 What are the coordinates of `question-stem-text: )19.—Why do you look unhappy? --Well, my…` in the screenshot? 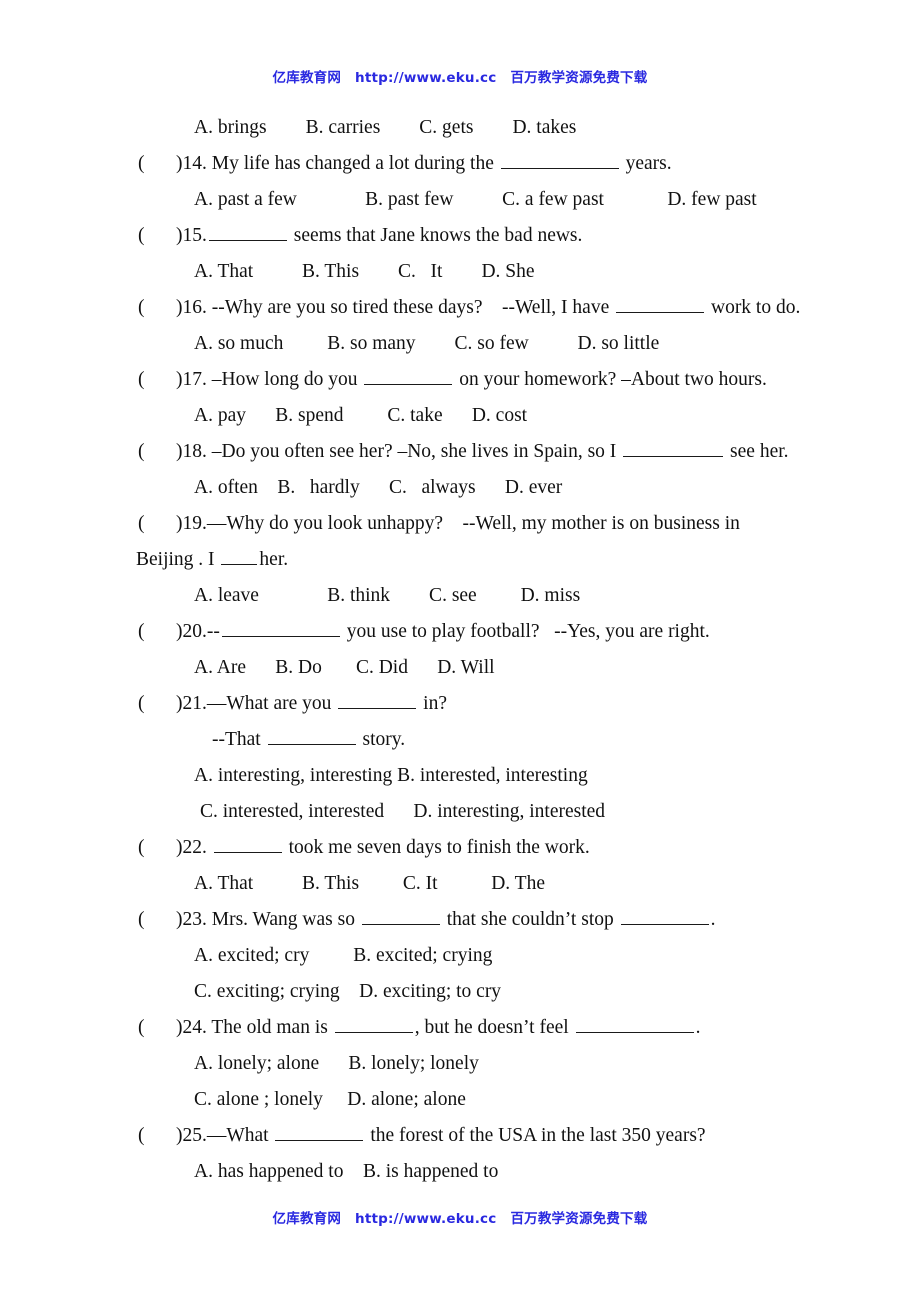 It's located at (458, 523).